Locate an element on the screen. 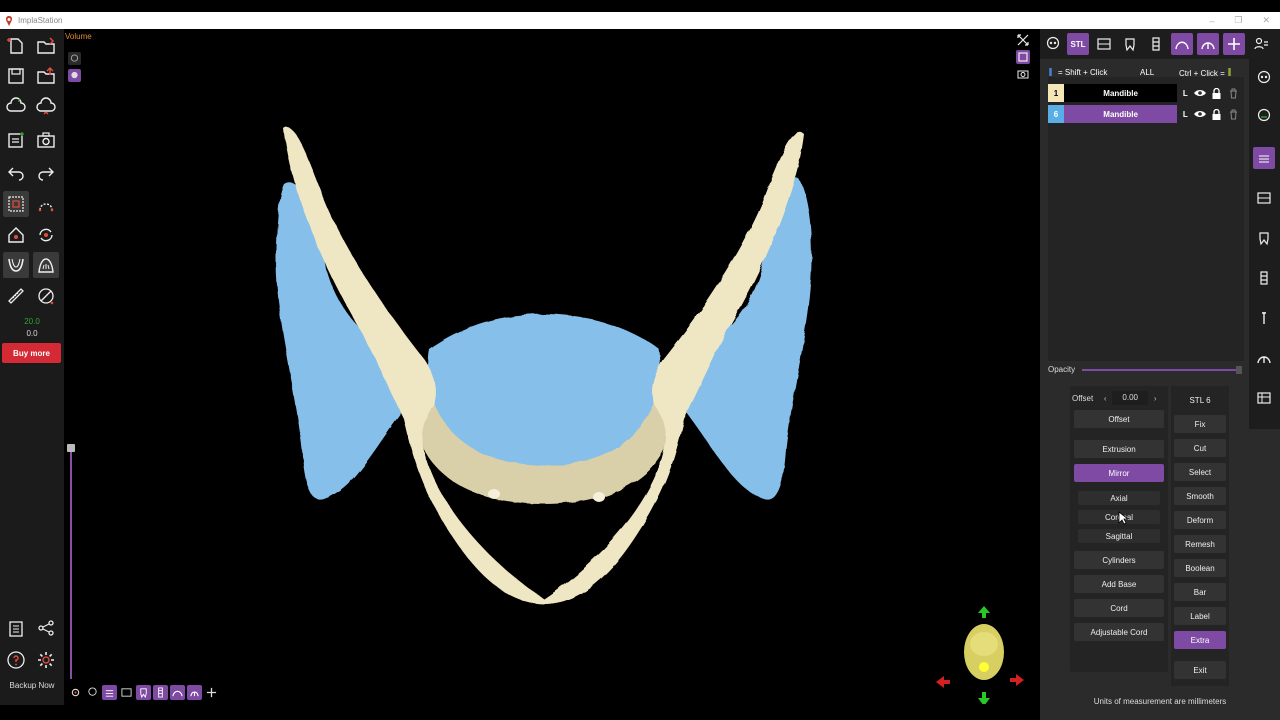 The height and width of the screenshot is (720, 1280). tab-user is located at coordinates (1261, 44).